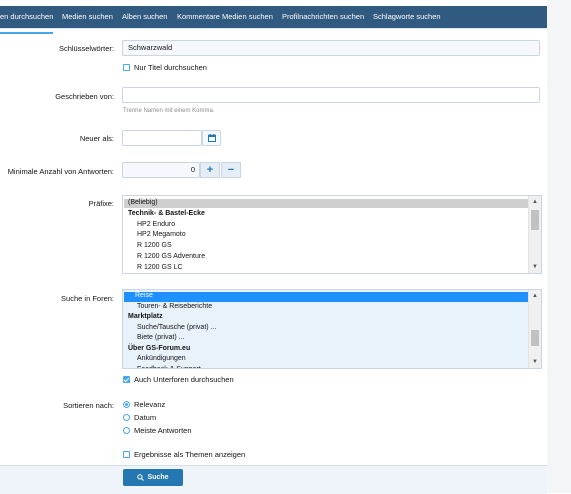  I want to click on author-label: Geschrieben von:, so click(84, 96).